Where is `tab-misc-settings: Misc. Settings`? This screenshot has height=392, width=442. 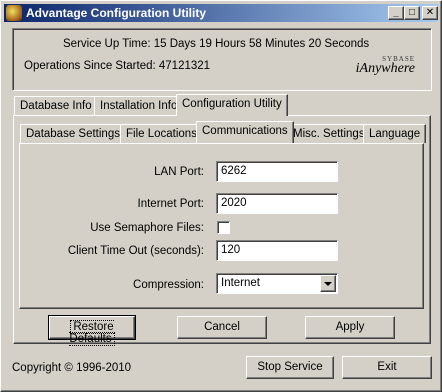
tab-misc-settings: Misc. Settings is located at coordinates (329, 133).